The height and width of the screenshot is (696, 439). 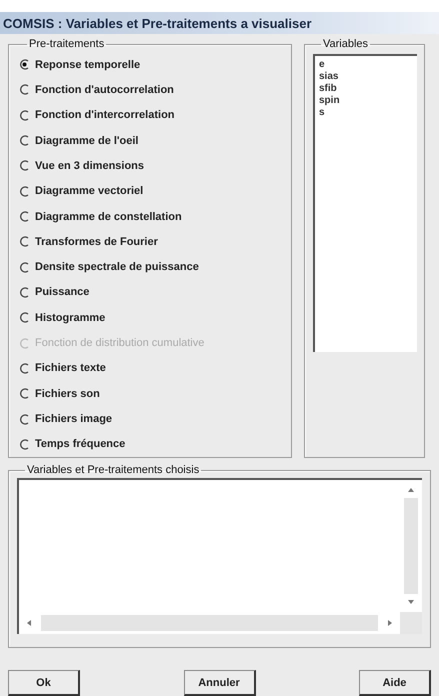 What do you see at coordinates (87, 64) in the screenshot?
I see `option-label: Reponse temporelle` at bounding box center [87, 64].